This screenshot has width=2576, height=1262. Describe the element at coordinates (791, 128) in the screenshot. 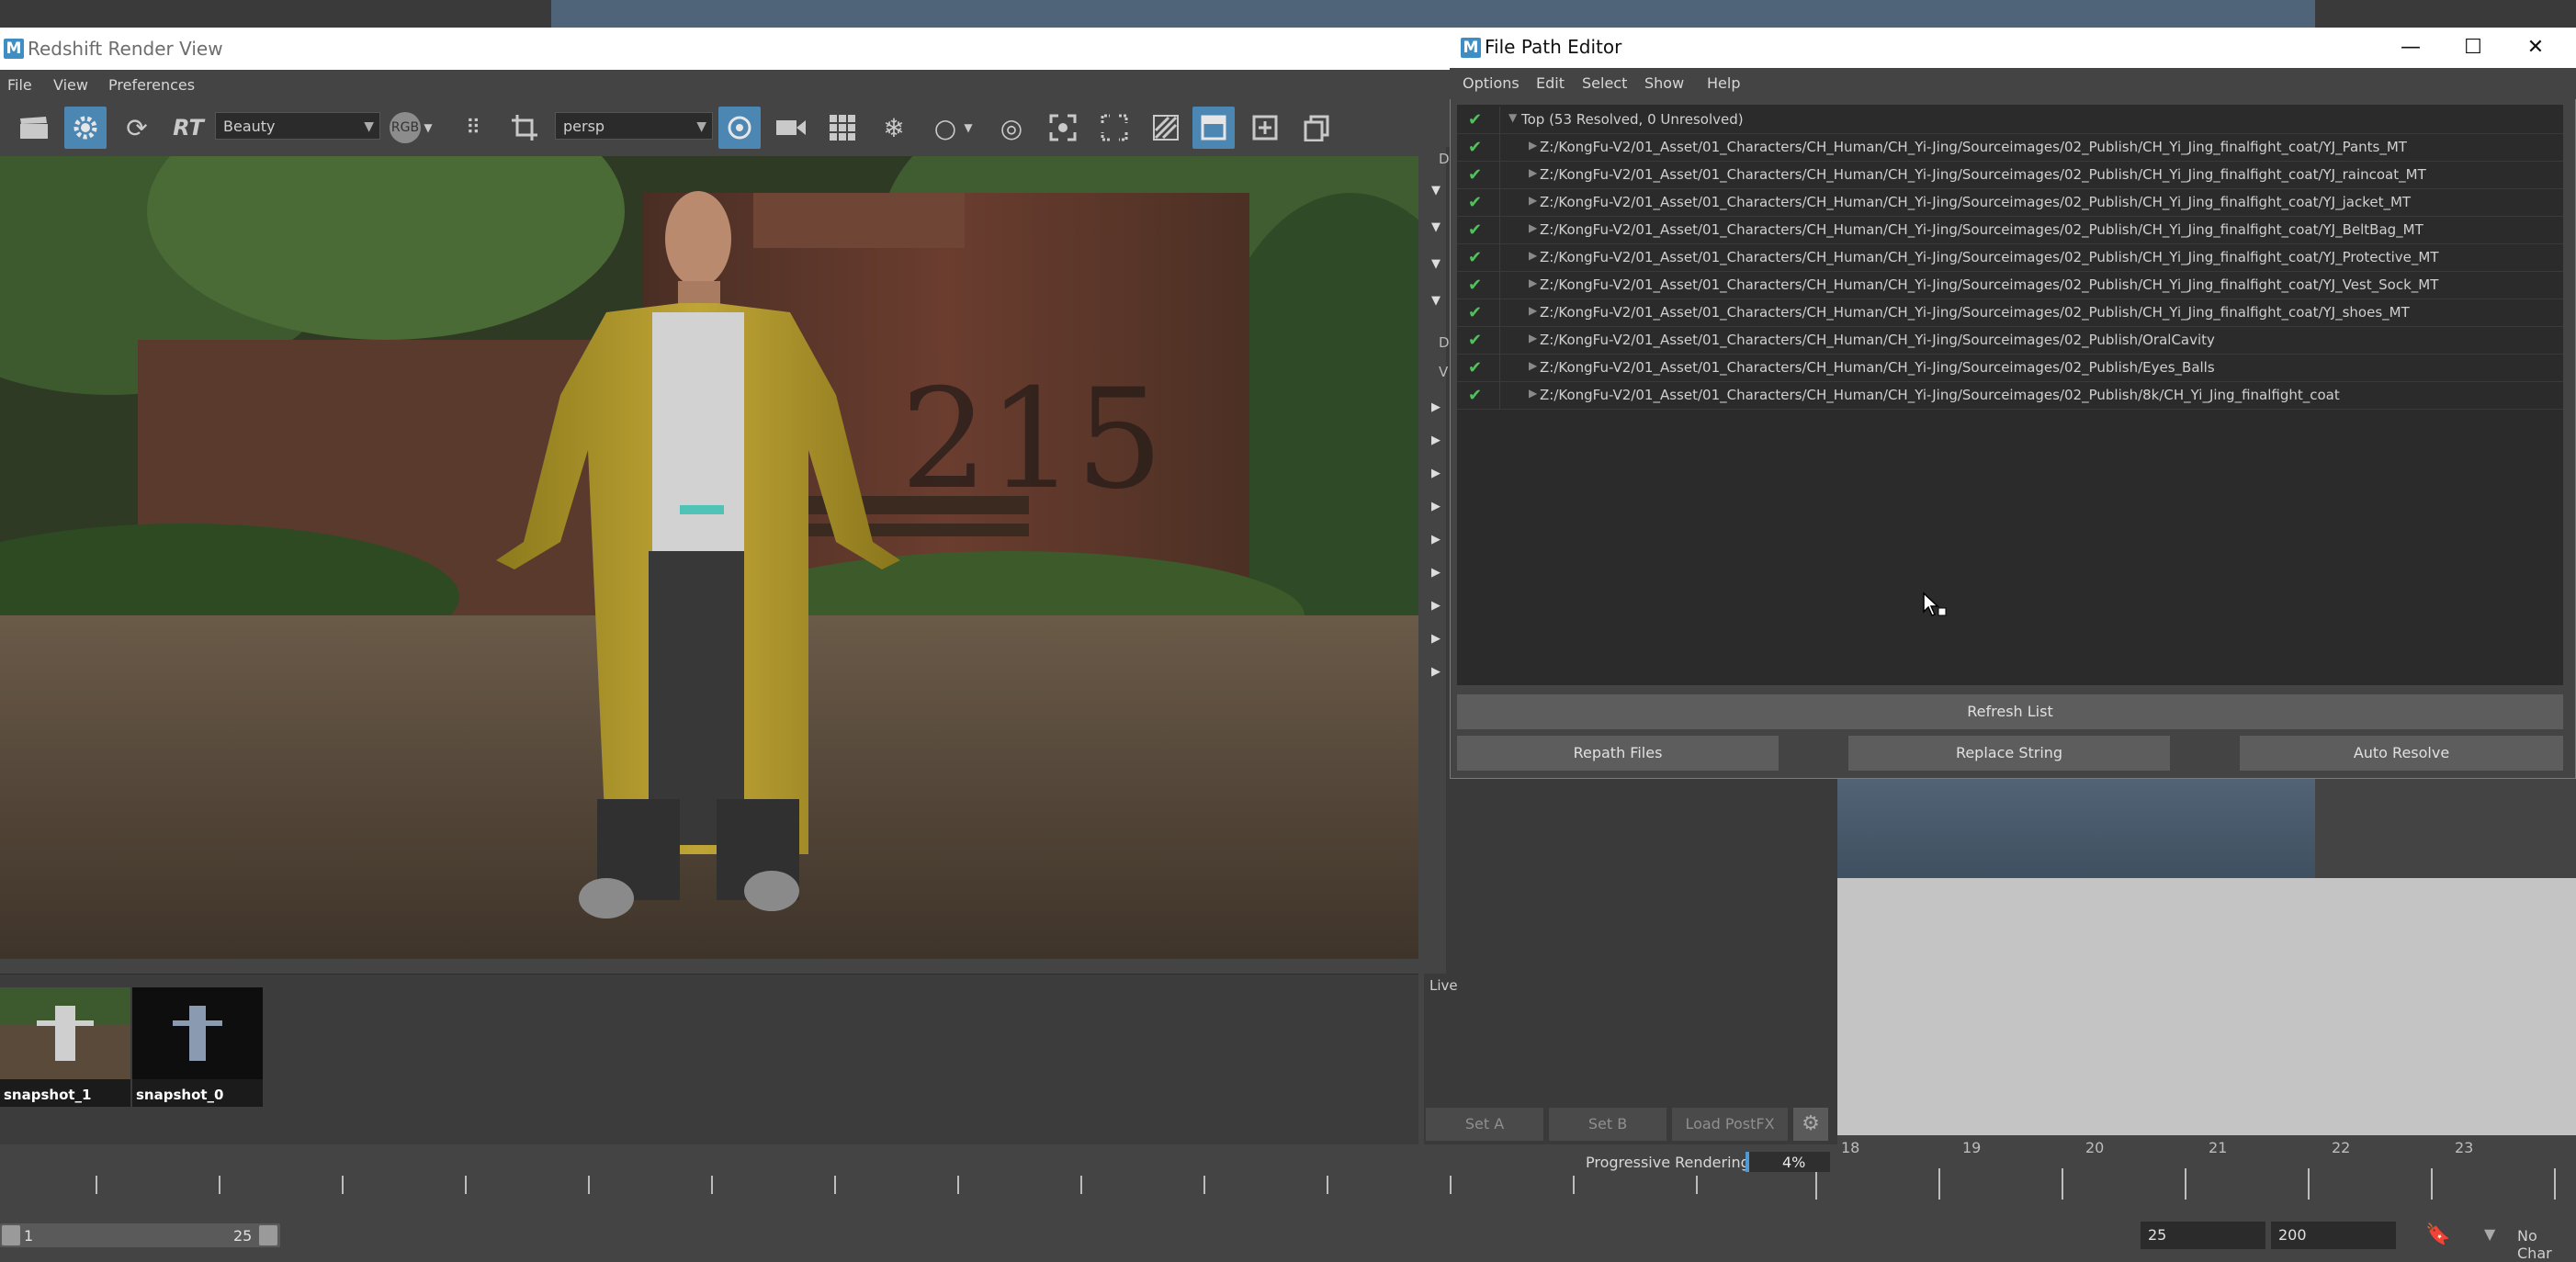

I see `video-camera-icon` at that location.